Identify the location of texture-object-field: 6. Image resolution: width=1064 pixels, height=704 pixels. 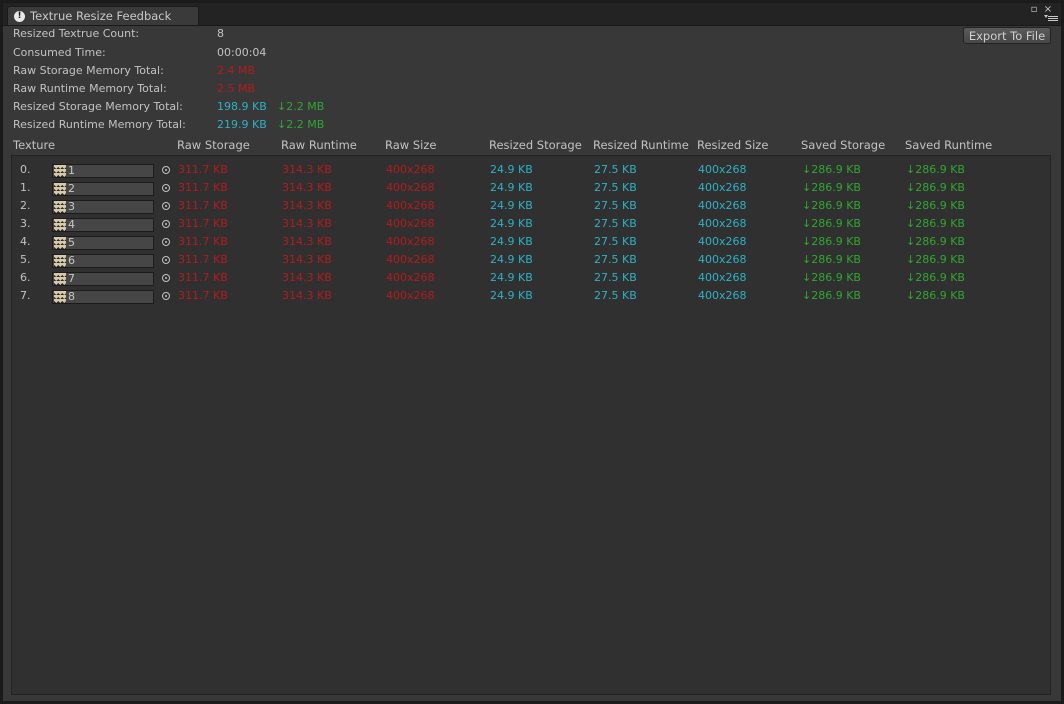
(103, 261).